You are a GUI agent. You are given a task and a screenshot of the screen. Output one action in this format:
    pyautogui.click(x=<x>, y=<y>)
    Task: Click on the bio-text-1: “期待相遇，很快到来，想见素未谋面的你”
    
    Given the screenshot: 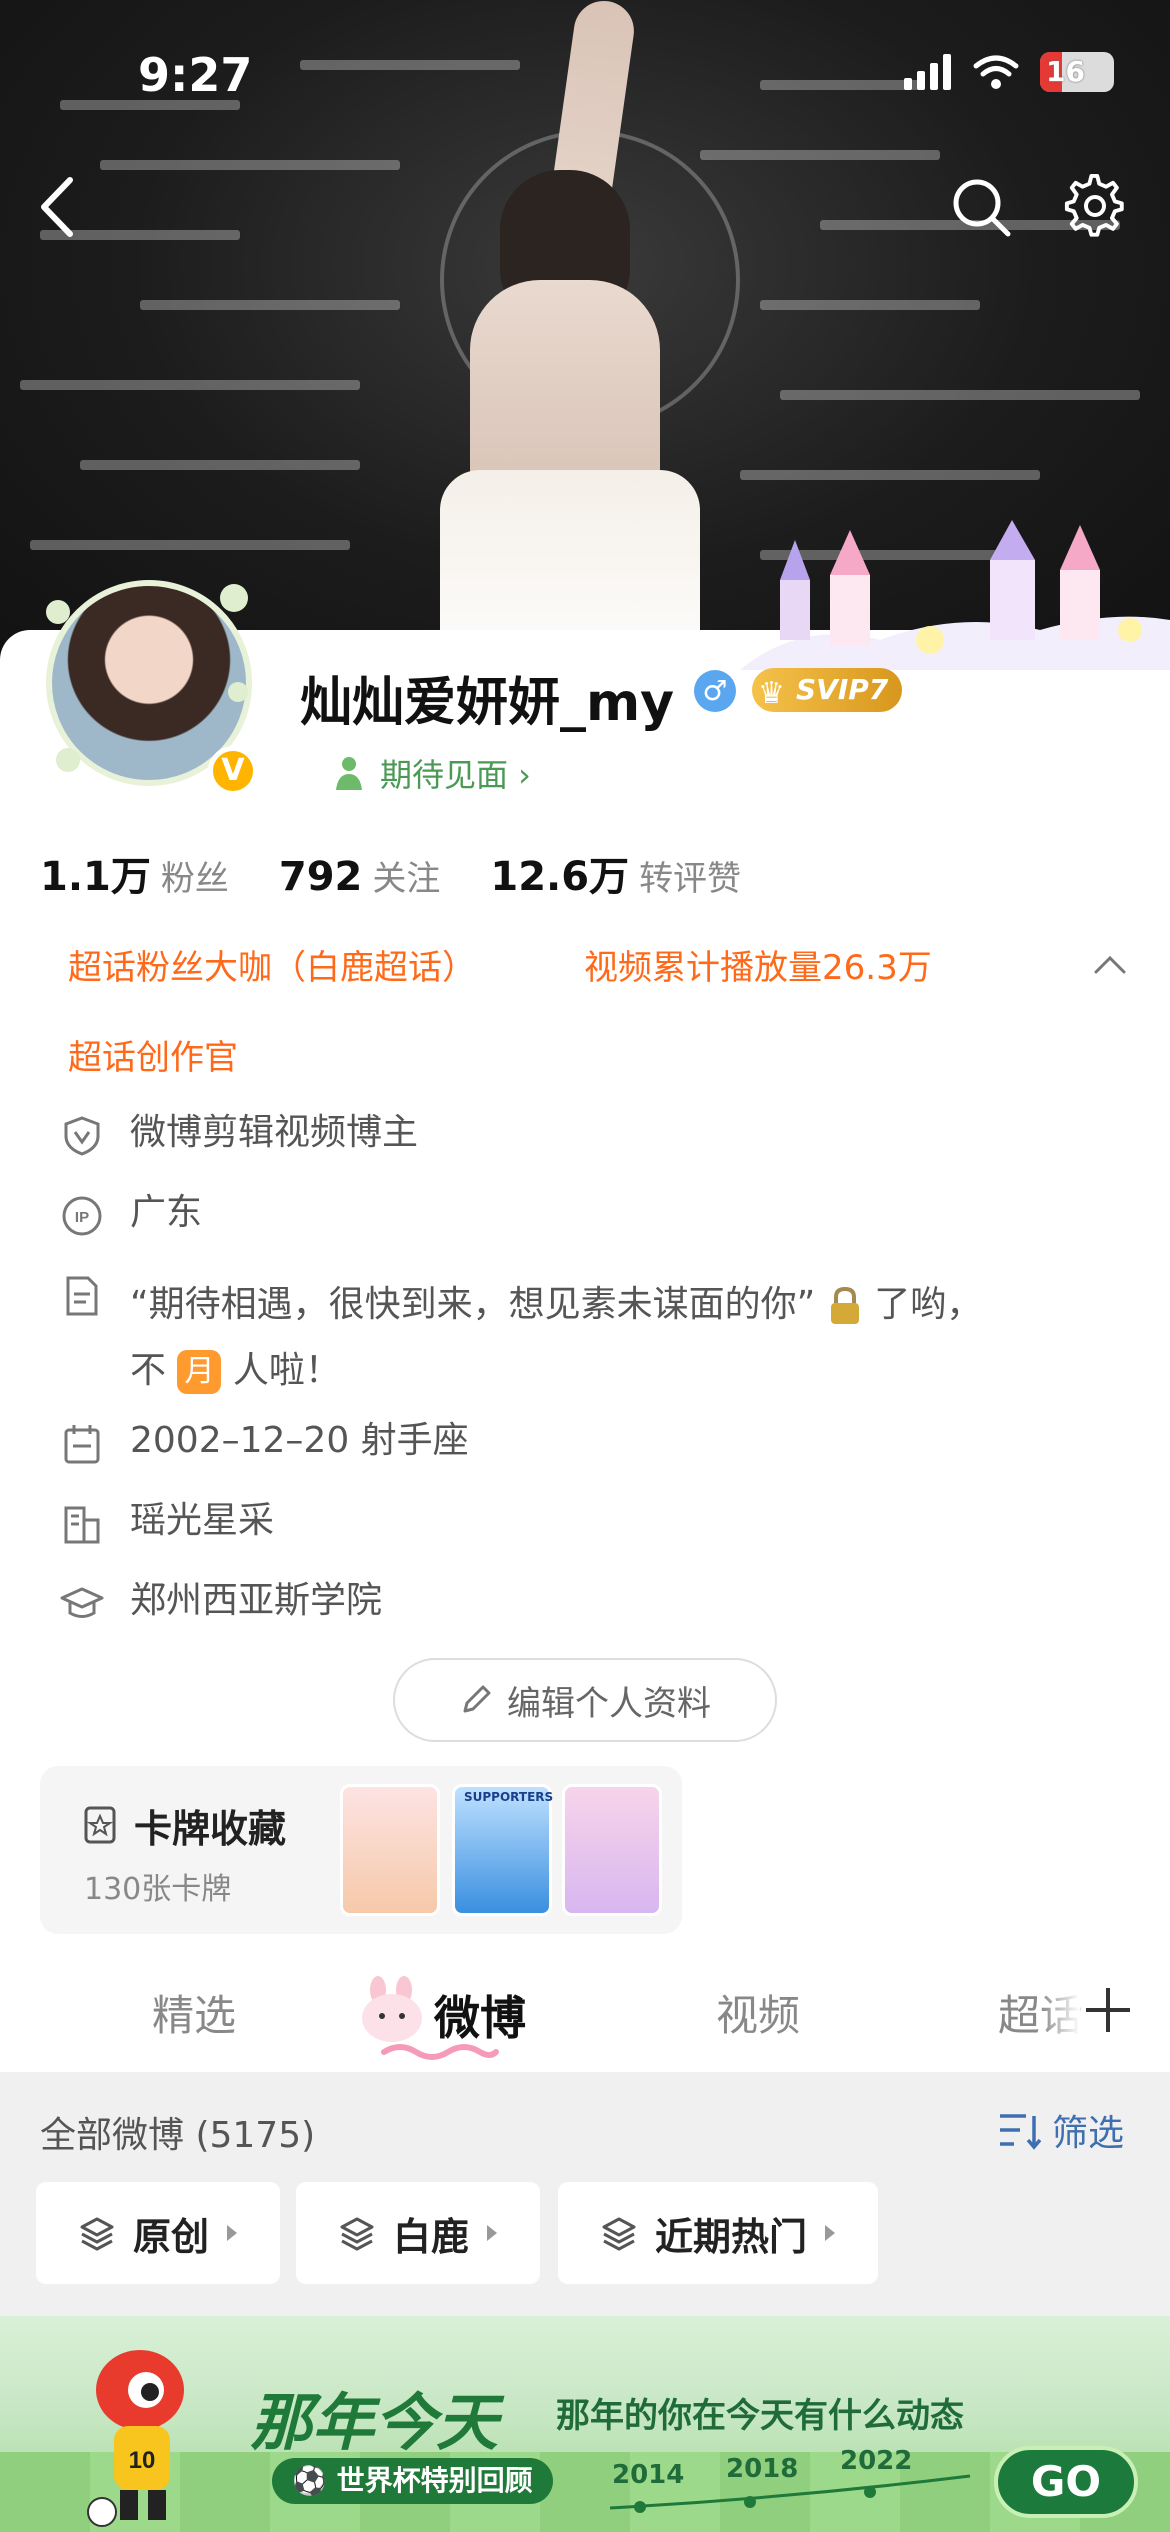 What is the action you would take?
    pyautogui.click(x=473, y=1304)
    